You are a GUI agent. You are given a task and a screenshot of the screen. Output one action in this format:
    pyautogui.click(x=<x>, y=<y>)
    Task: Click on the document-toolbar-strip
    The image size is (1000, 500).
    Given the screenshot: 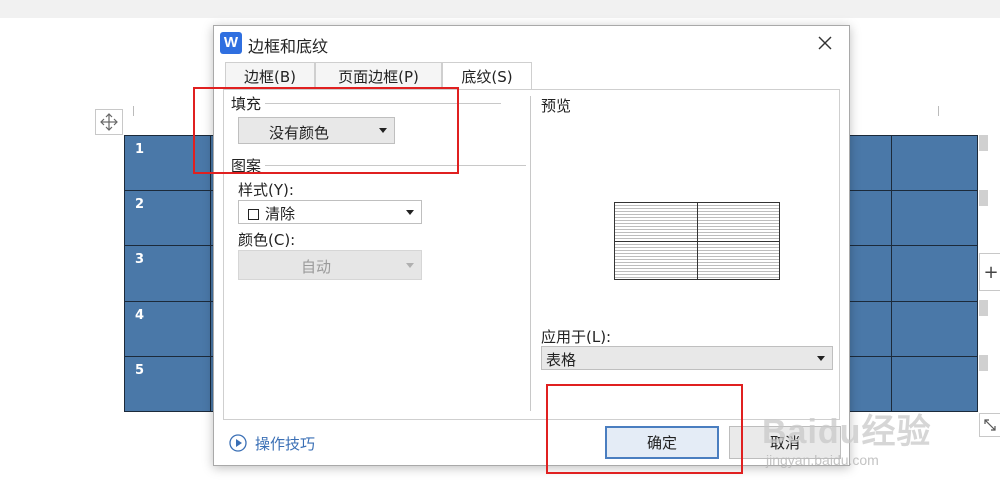 What is the action you would take?
    pyautogui.click(x=500, y=9)
    